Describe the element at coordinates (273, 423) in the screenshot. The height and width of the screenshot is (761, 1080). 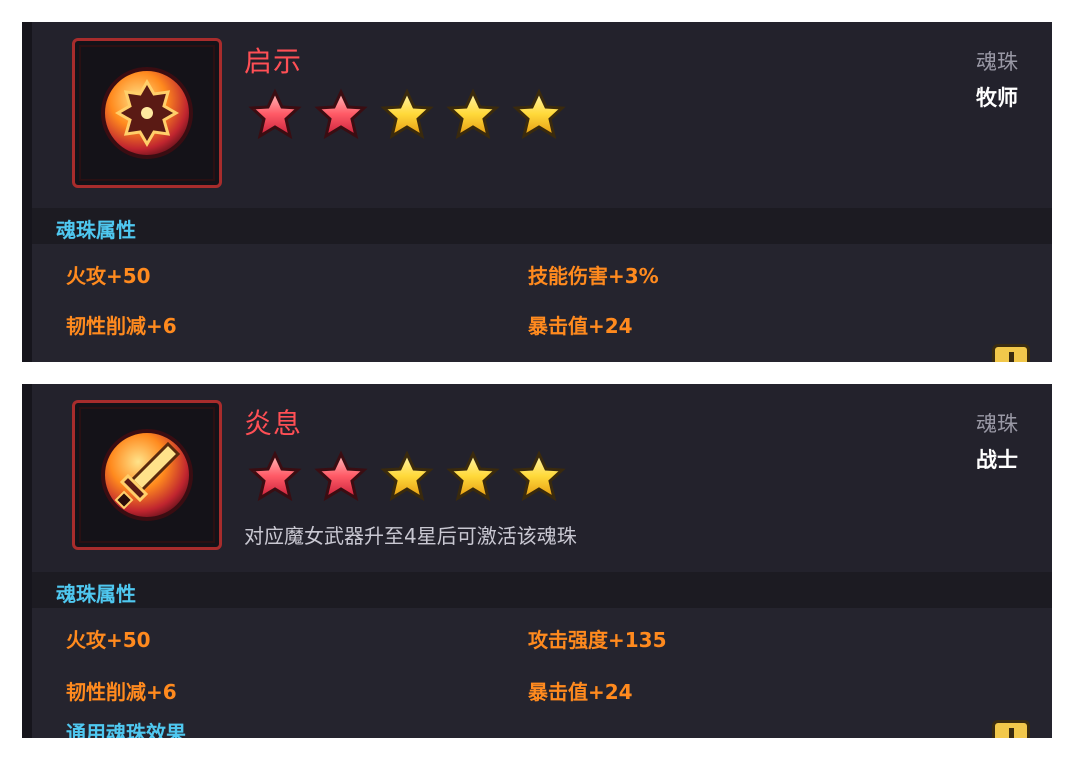
I see `item-name: 炎息` at that location.